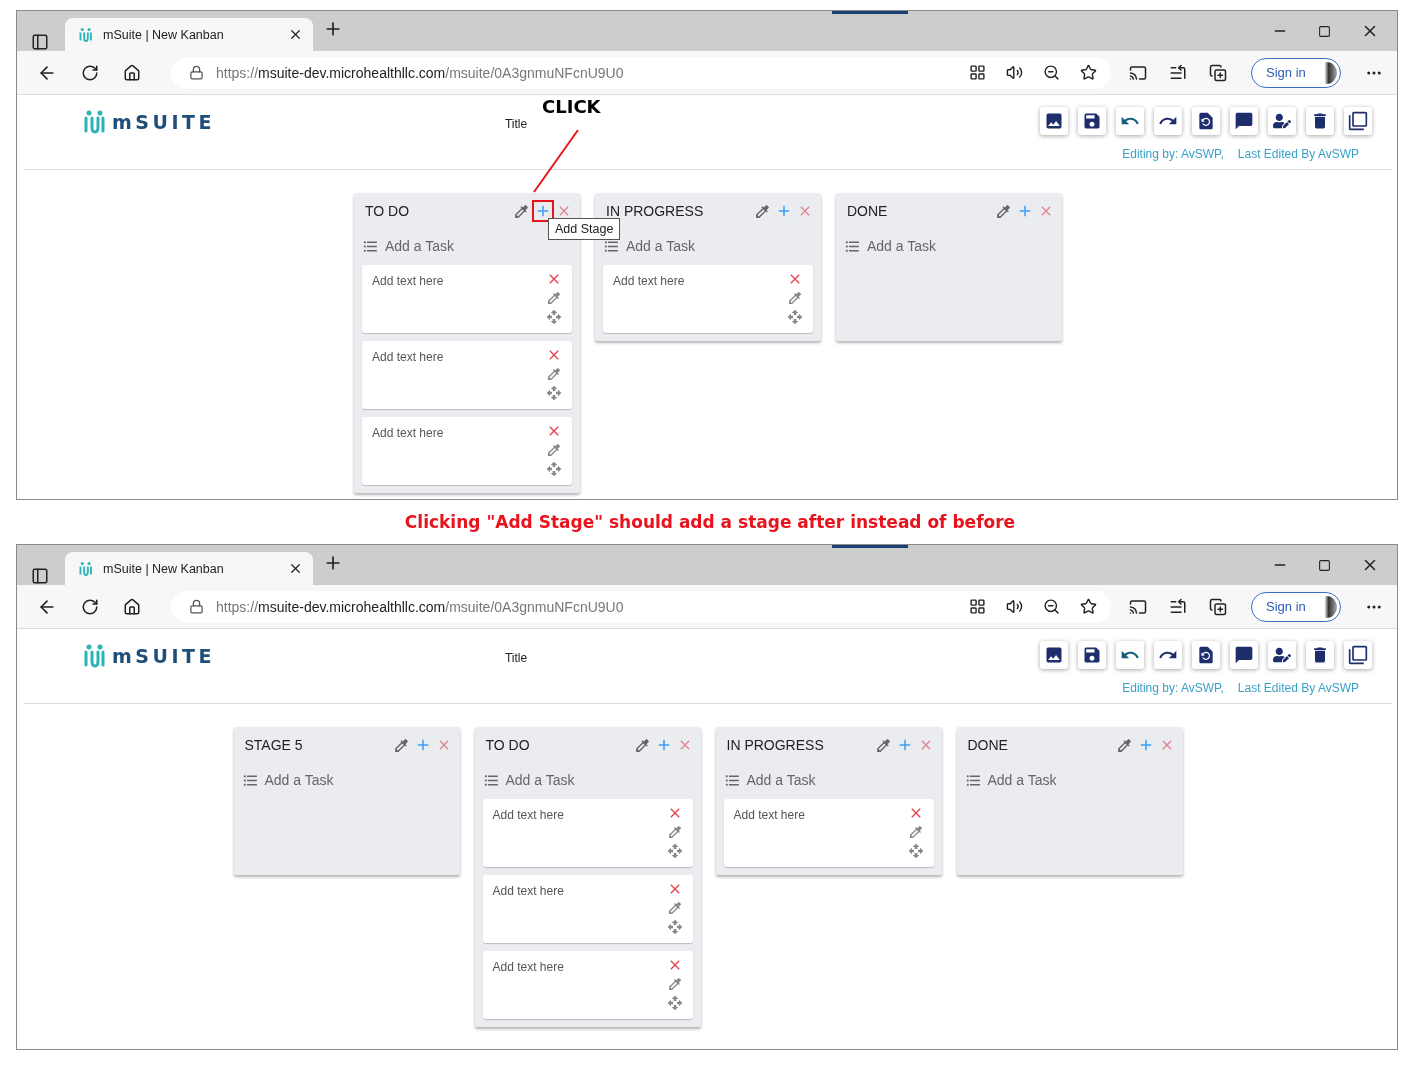 This screenshot has height=1068, width=1414. Describe the element at coordinates (508, 745) in the screenshot. I see `stage-title: TO DO` at that location.